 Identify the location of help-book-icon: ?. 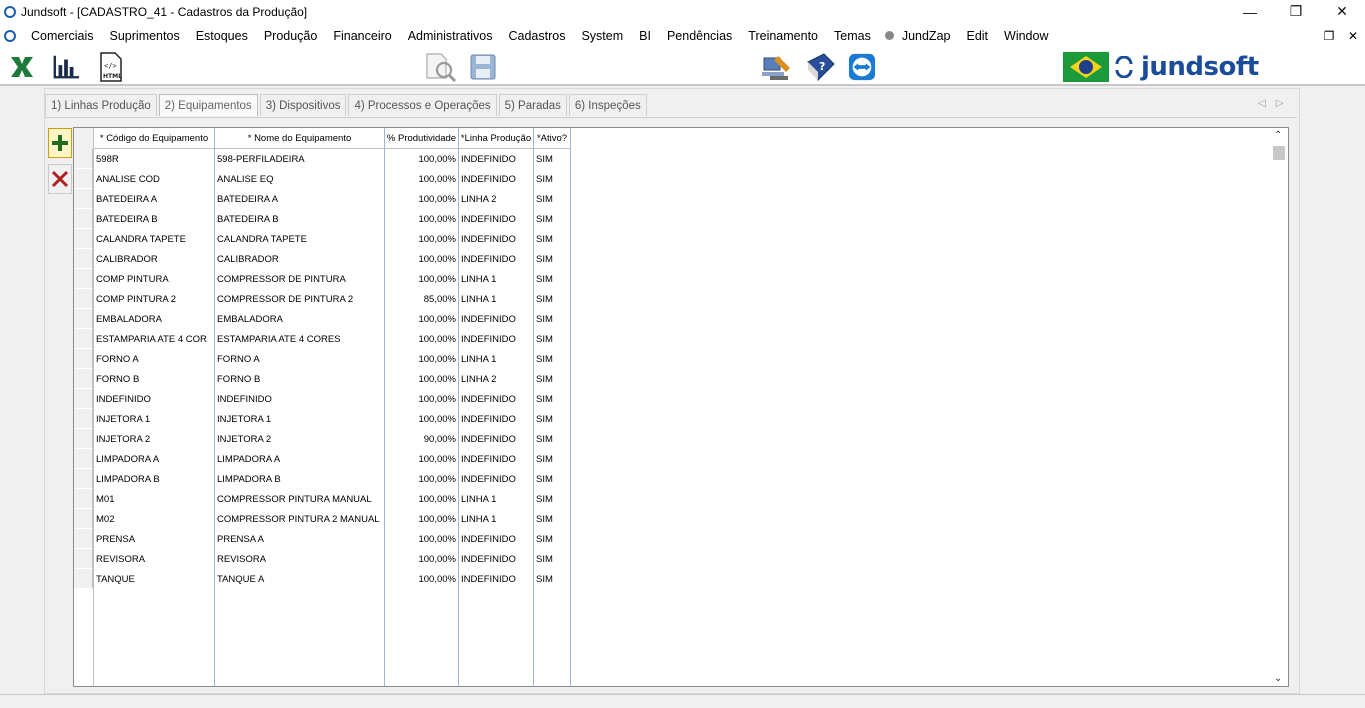
(820, 67).